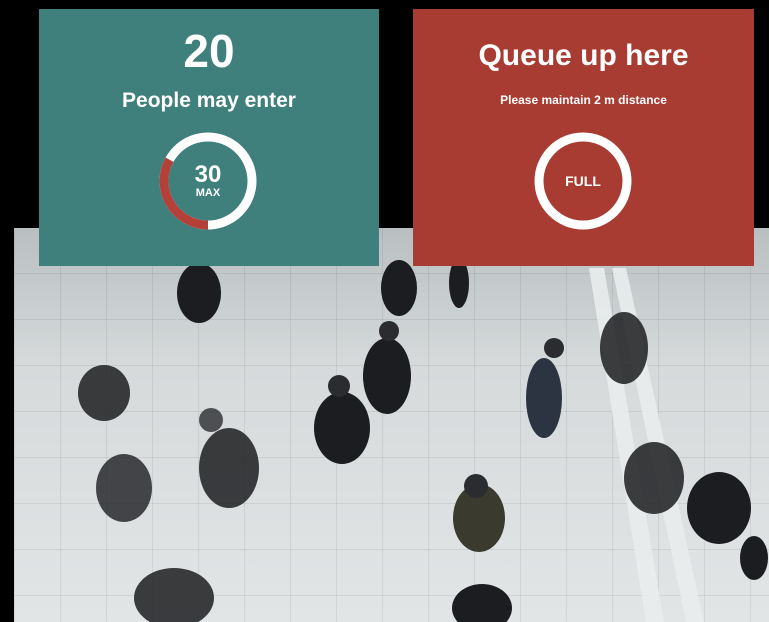  I want to click on max-capacity-value: 30, so click(208, 174).